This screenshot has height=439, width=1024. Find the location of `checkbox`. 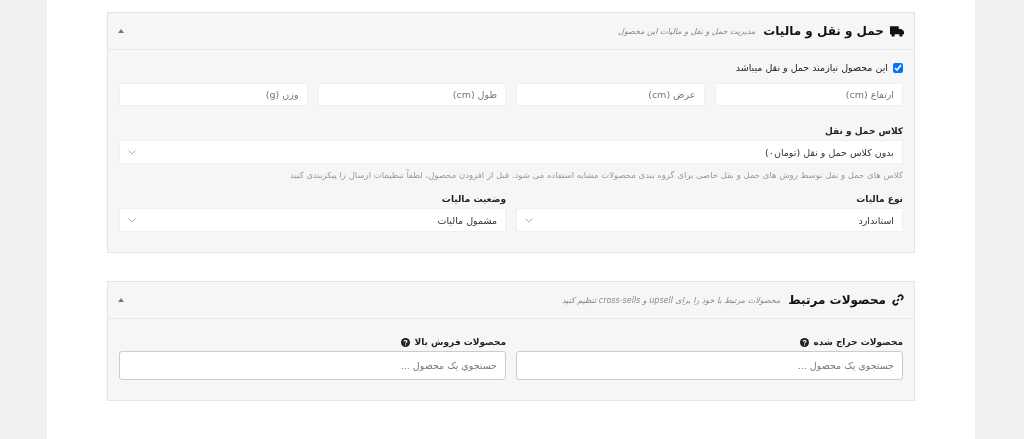

checkbox is located at coordinates (898, 67).